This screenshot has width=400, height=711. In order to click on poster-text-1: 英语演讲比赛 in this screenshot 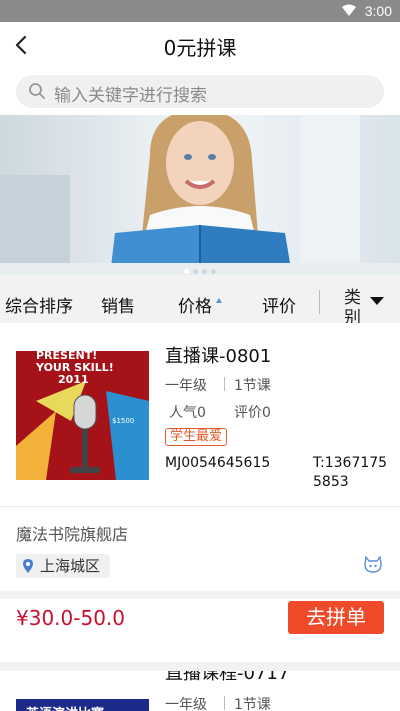, I will do `click(65, 707)`.